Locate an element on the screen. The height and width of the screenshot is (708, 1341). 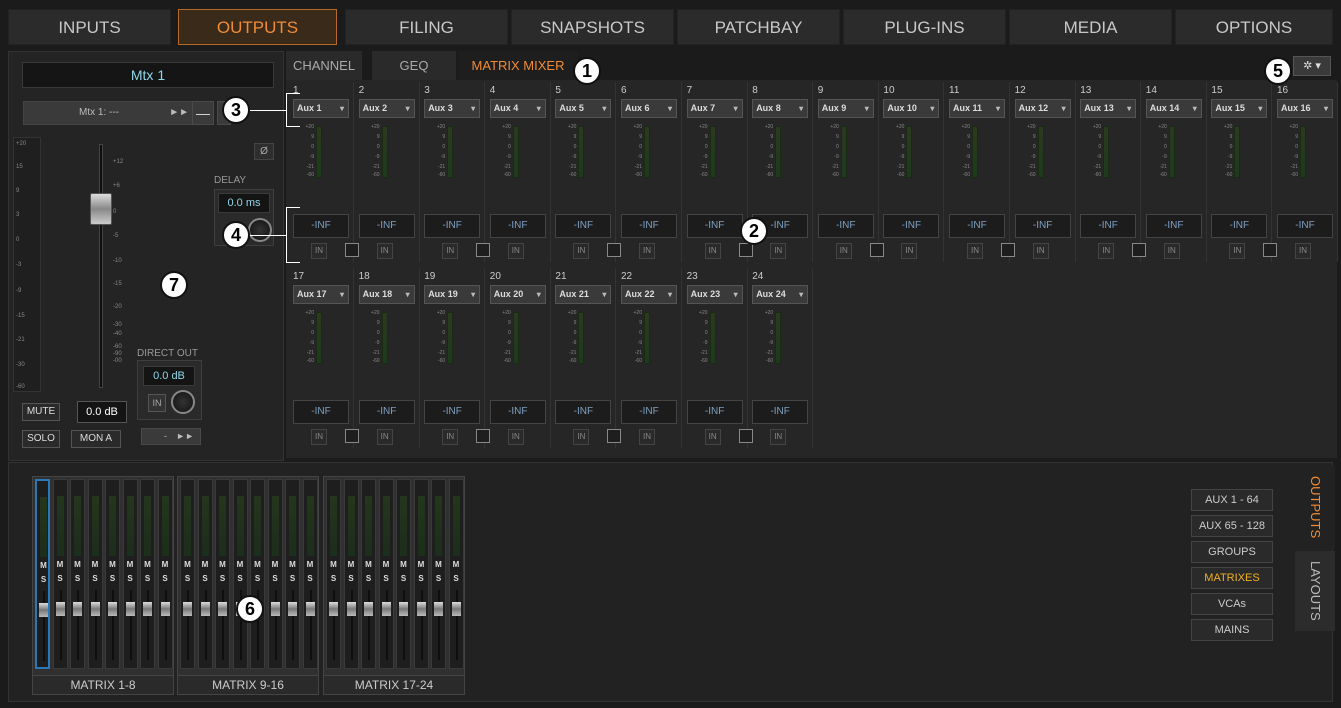
aux-source-selector: Aux 3 ▾ is located at coordinates (452, 108).